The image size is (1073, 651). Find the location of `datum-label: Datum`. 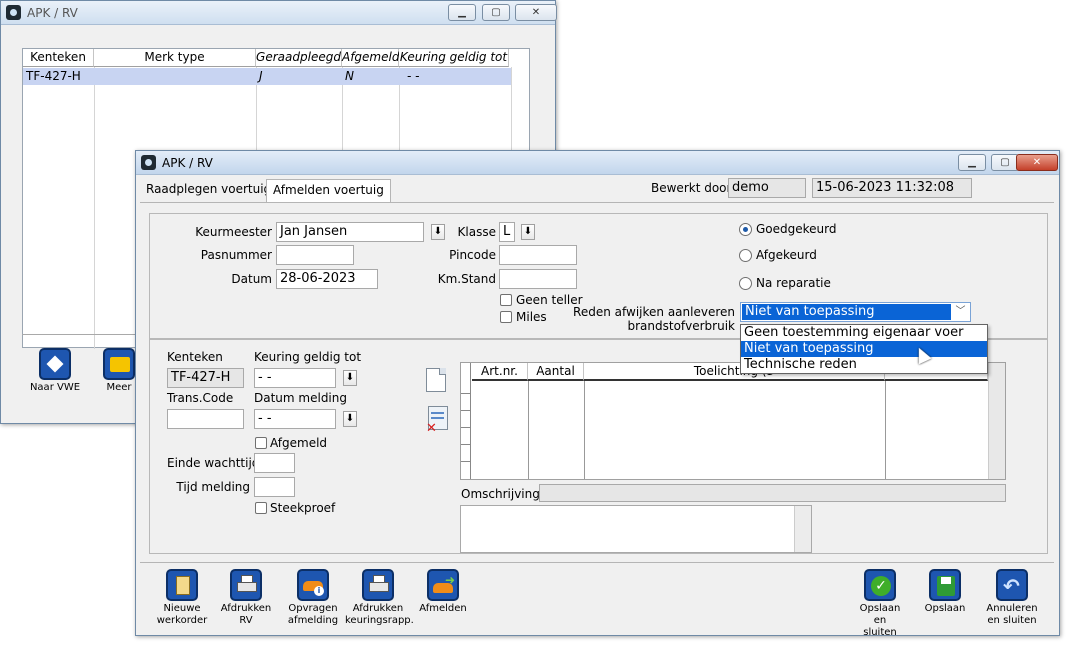

datum-label: Datum is located at coordinates (251, 279).